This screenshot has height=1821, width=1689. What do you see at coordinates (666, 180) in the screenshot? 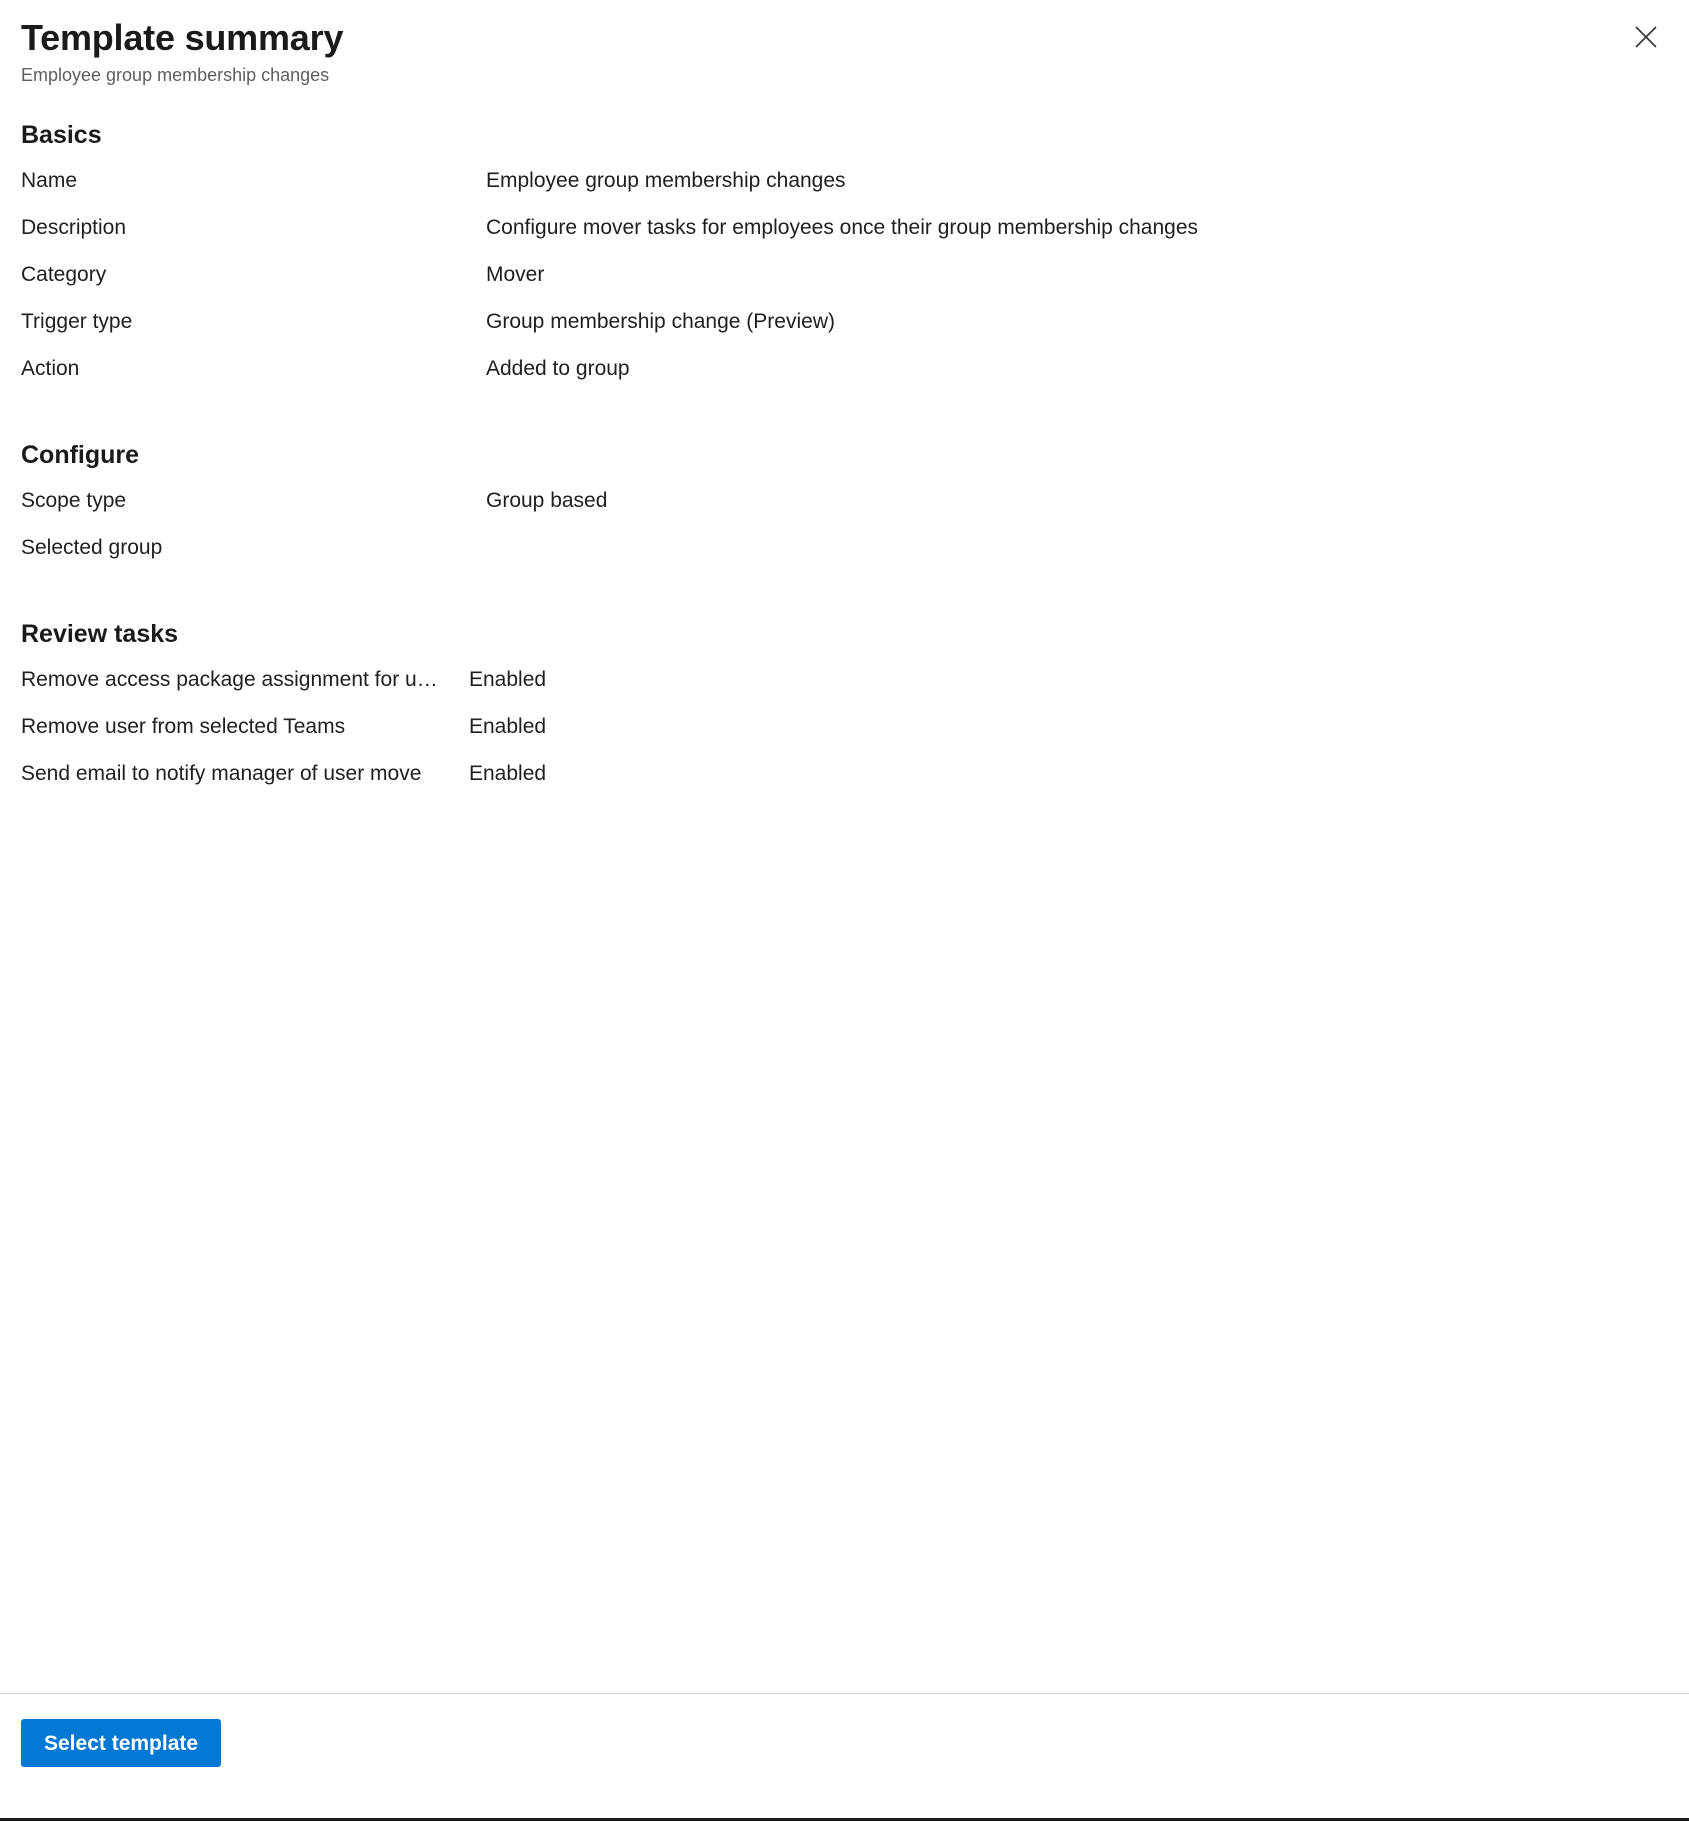
I see `row-value: Employee group membership changes` at bounding box center [666, 180].